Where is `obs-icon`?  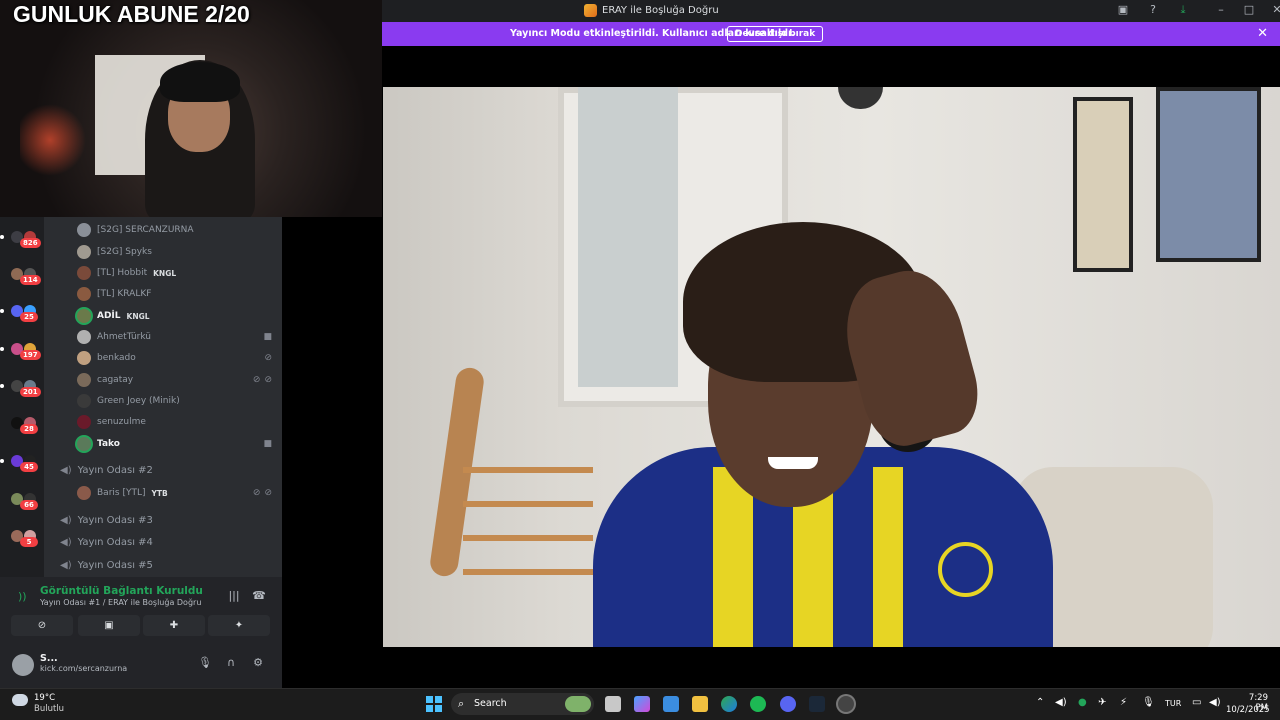
obs-icon is located at coordinates (846, 704).